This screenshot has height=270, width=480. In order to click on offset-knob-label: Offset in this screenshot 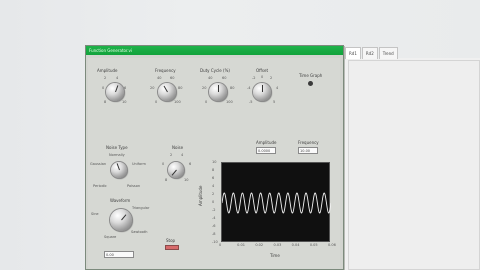, I will do `click(262, 70)`.